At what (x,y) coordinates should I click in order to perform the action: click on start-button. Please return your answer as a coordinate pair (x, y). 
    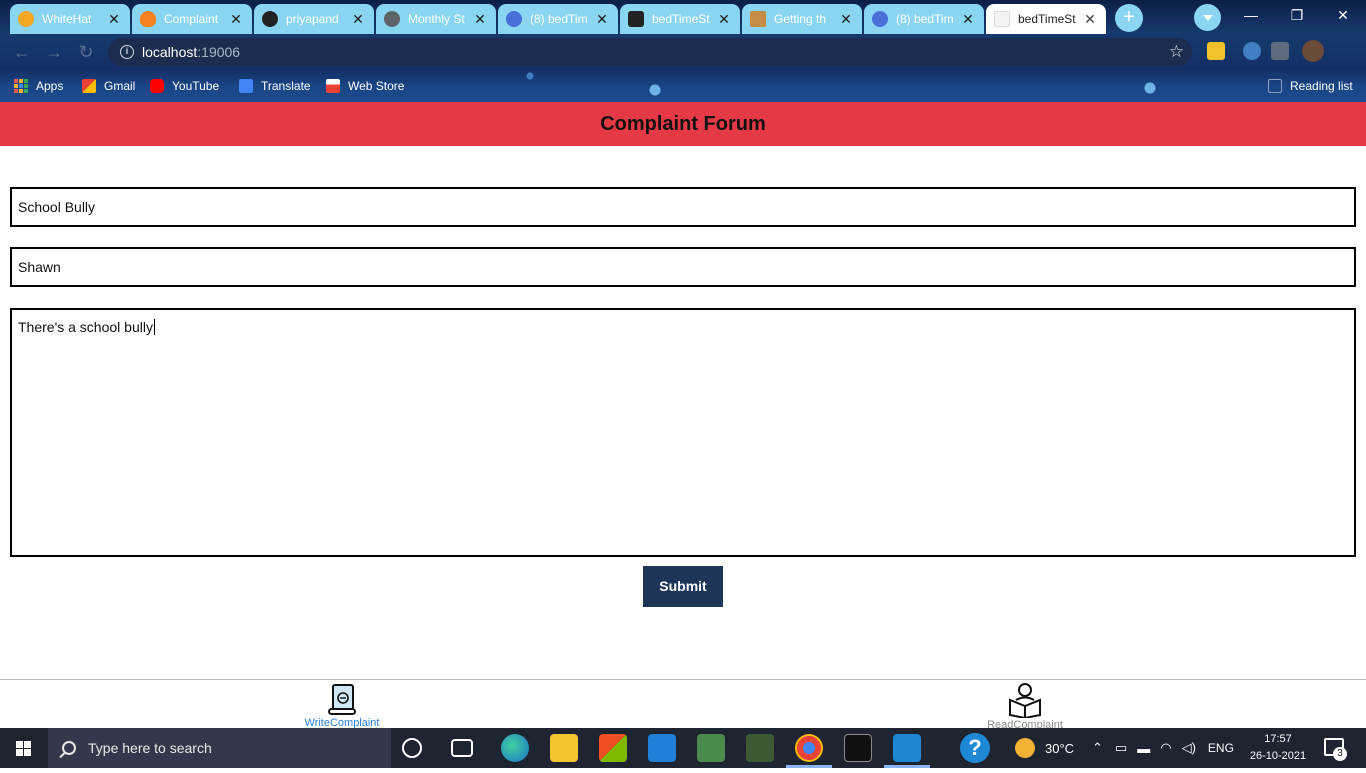
    Looking at the image, I should click on (24, 748).